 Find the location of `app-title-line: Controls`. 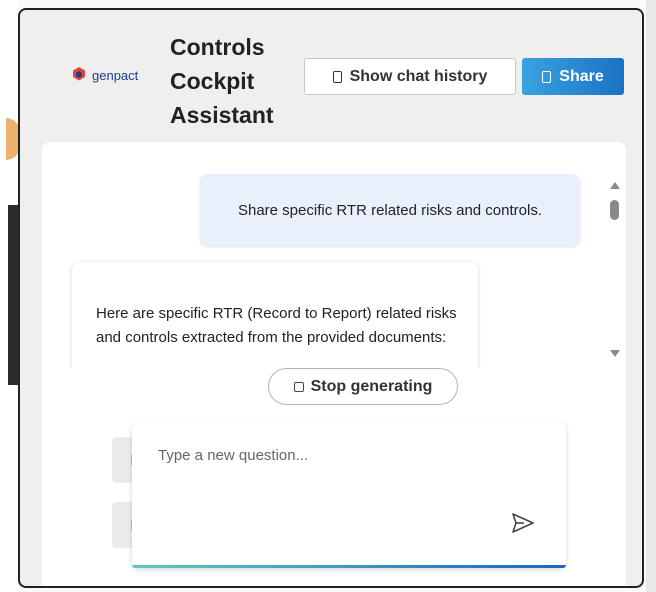

app-title-line: Controls is located at coordinates (217, 47).